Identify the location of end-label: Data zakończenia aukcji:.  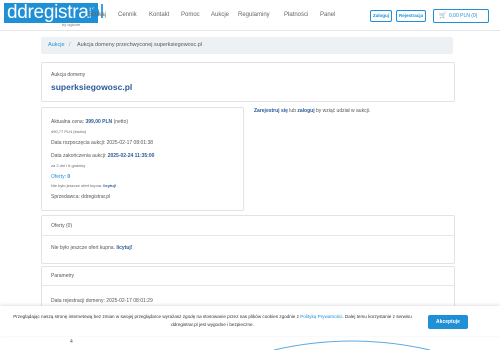
(79, 156).